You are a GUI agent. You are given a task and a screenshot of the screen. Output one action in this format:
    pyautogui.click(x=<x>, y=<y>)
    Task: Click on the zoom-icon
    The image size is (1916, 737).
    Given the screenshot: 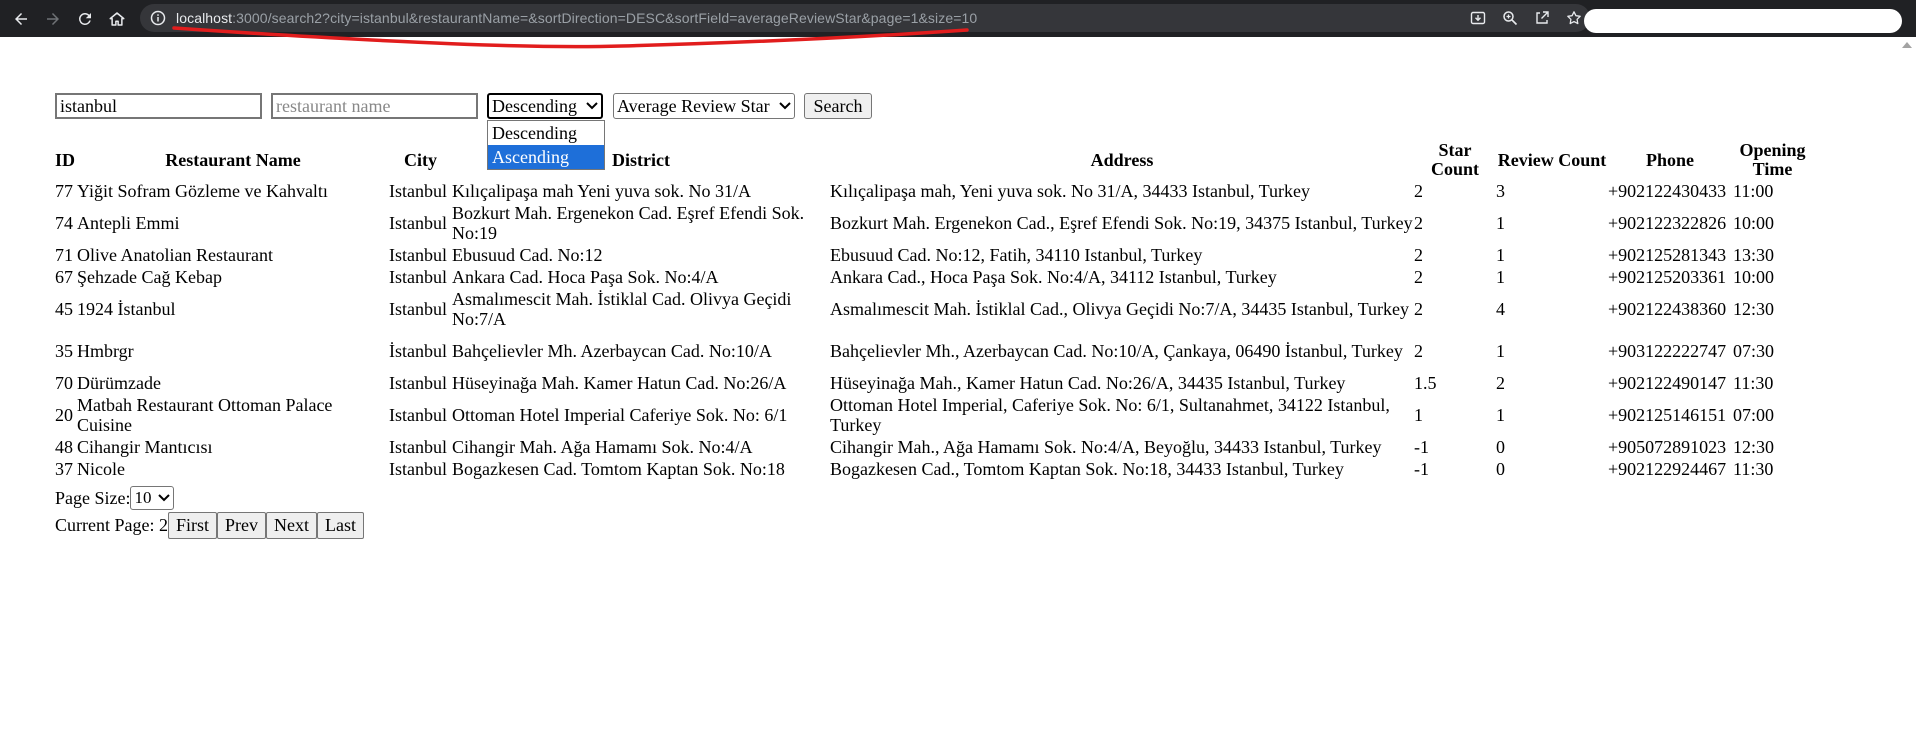 What is the action you would take?
    pyautogui.click(x=1510, y=18)
    